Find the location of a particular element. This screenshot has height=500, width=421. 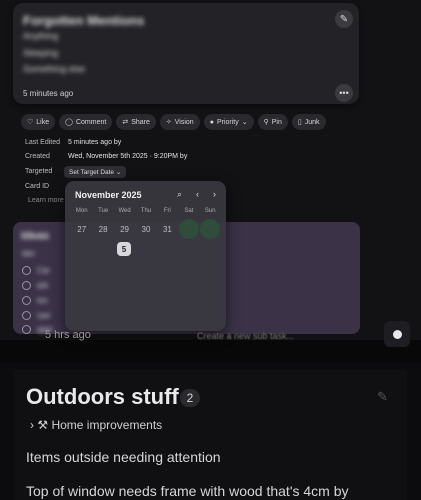

breadcrumb: › ⚒ Home improvements is located at coordinates (96, 425).